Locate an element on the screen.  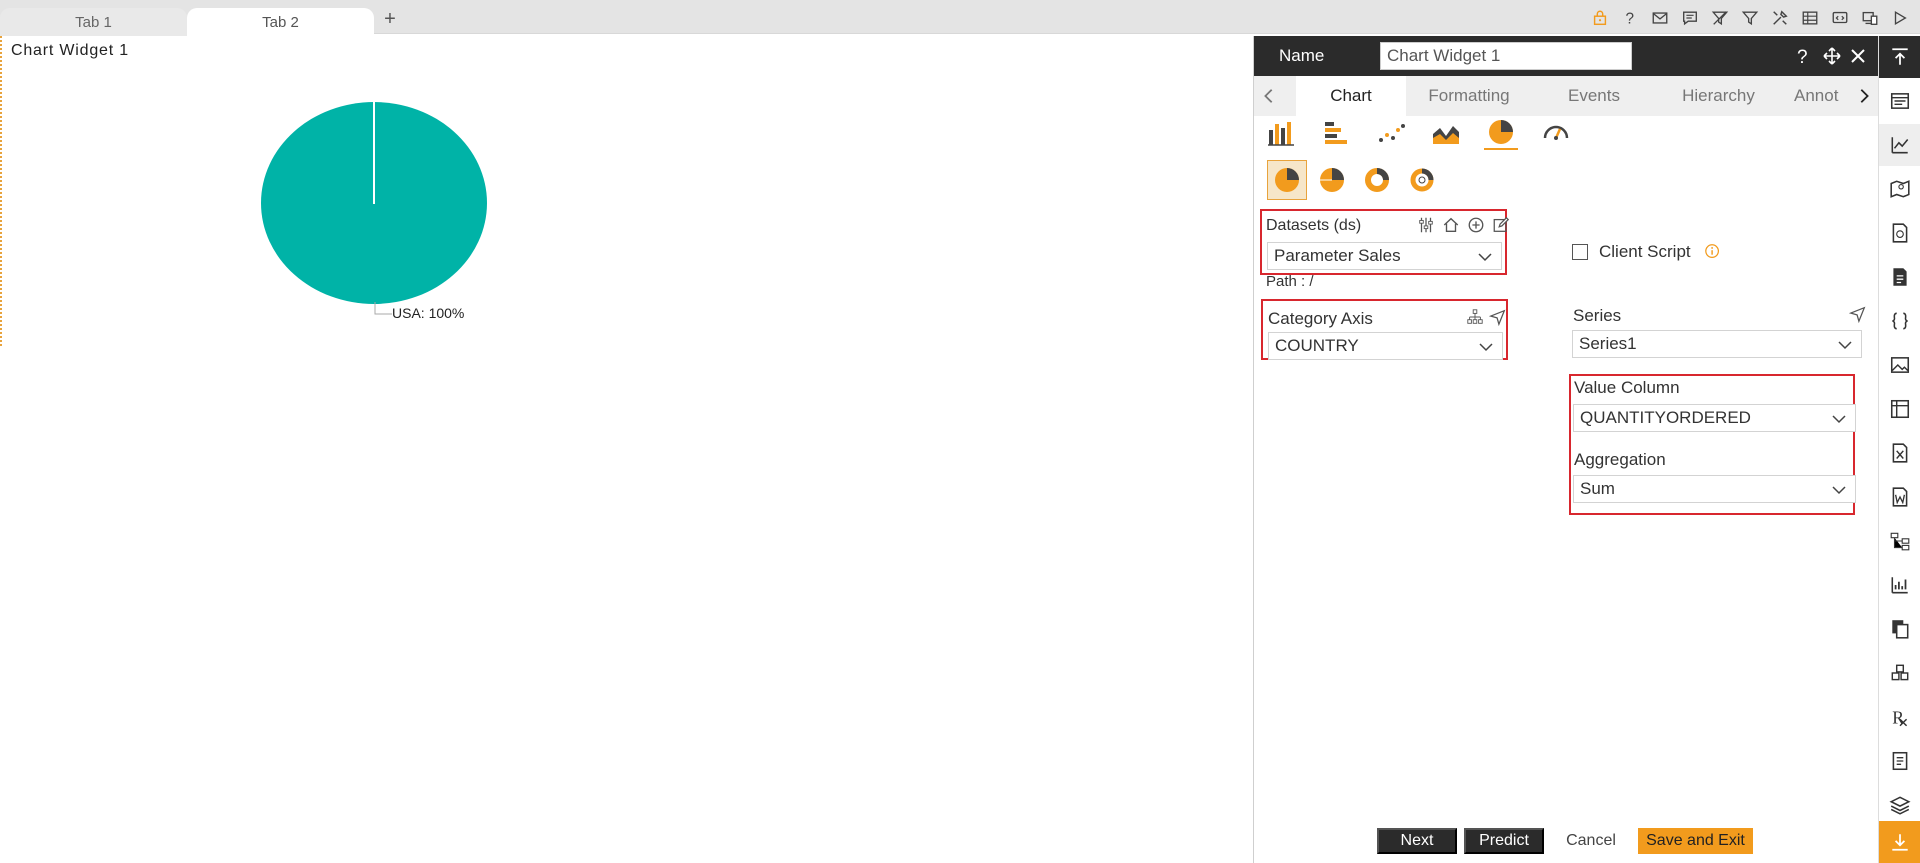
play-icon is located at coordinates (1900, 18).